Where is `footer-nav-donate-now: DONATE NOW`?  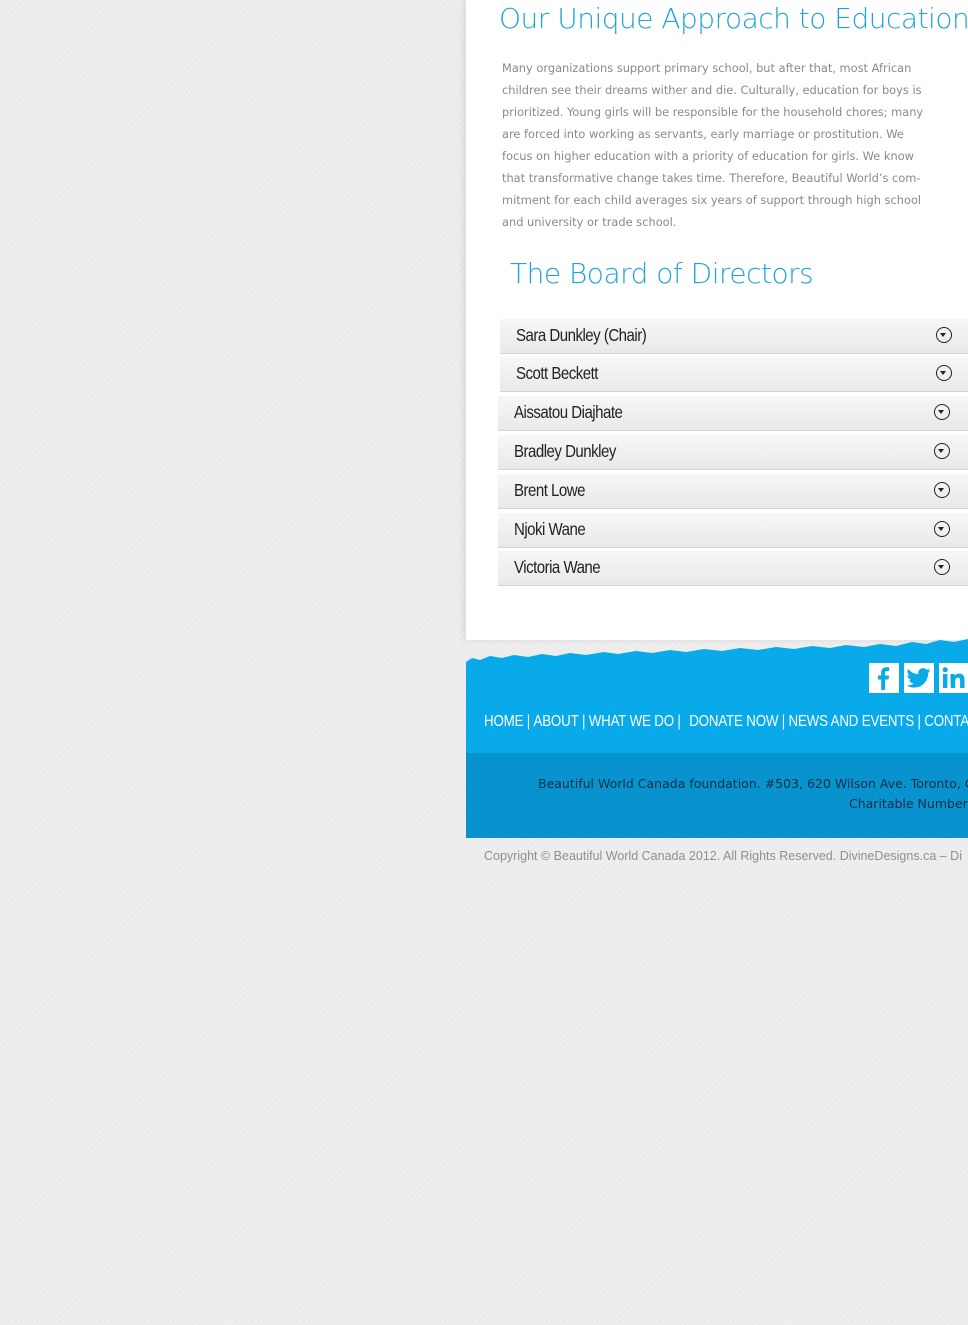
footer-nav-donate-now: DONATE NOW is located at coordinates (733, 721).